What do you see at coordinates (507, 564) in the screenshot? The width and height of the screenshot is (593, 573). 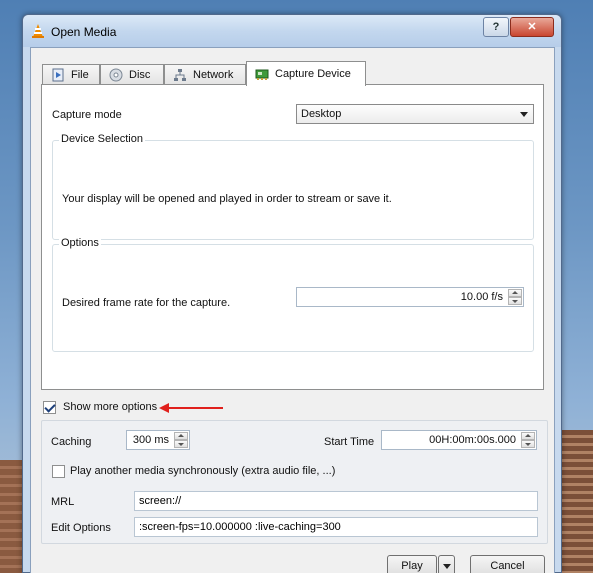 I see `cancel-button: Cancel` at bounding box center [507, 564].